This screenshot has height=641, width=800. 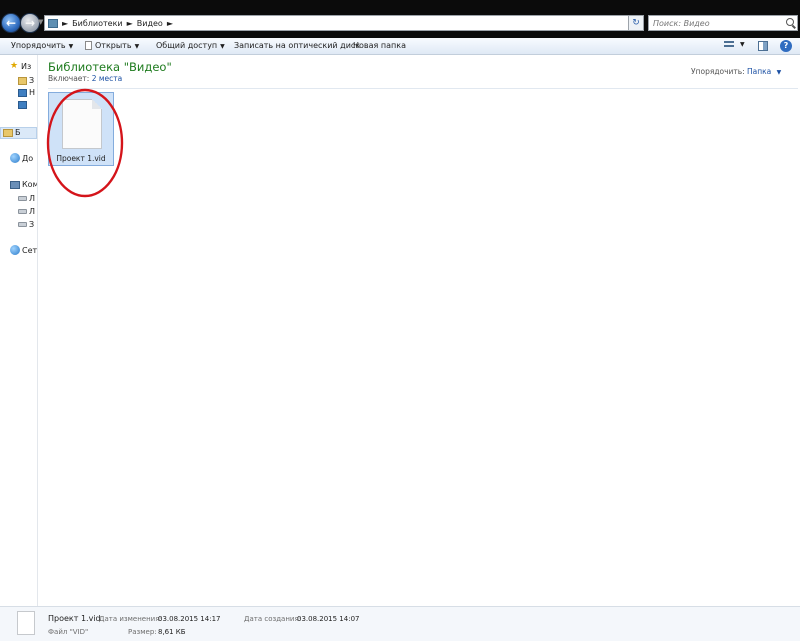 I want to click on nav-item-libraries: Б, so click(x=12, y=132).